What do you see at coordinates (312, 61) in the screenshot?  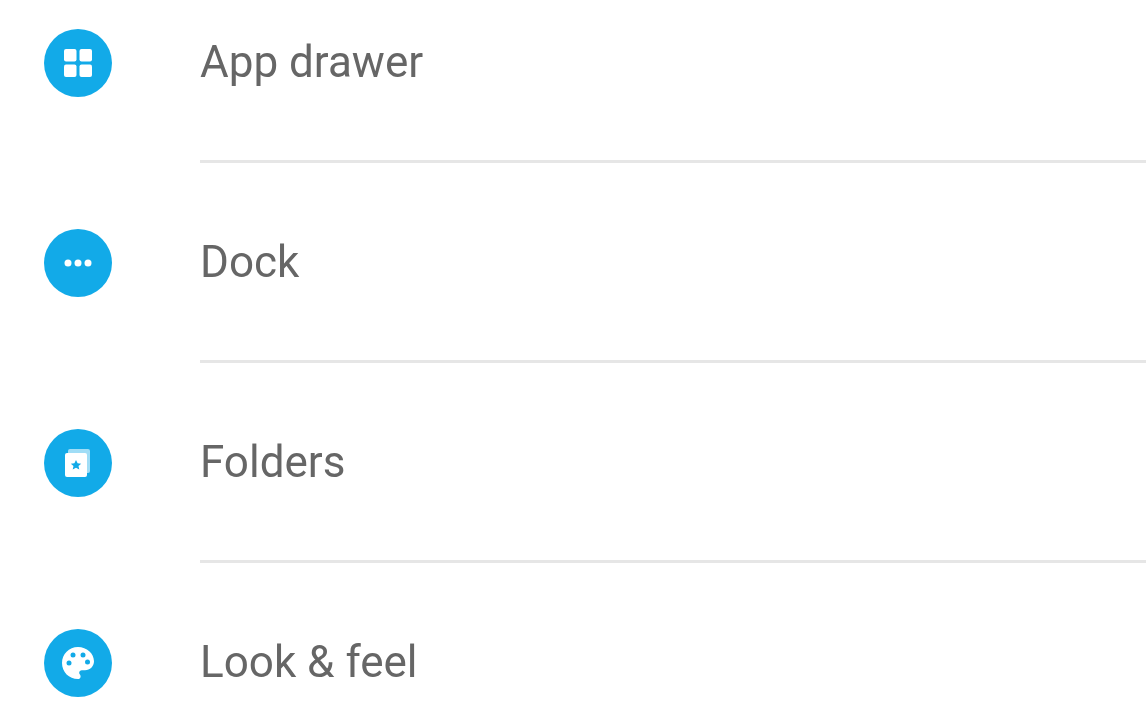 I see `settings-item-label: App drawer` at bounding box center [312, 61].